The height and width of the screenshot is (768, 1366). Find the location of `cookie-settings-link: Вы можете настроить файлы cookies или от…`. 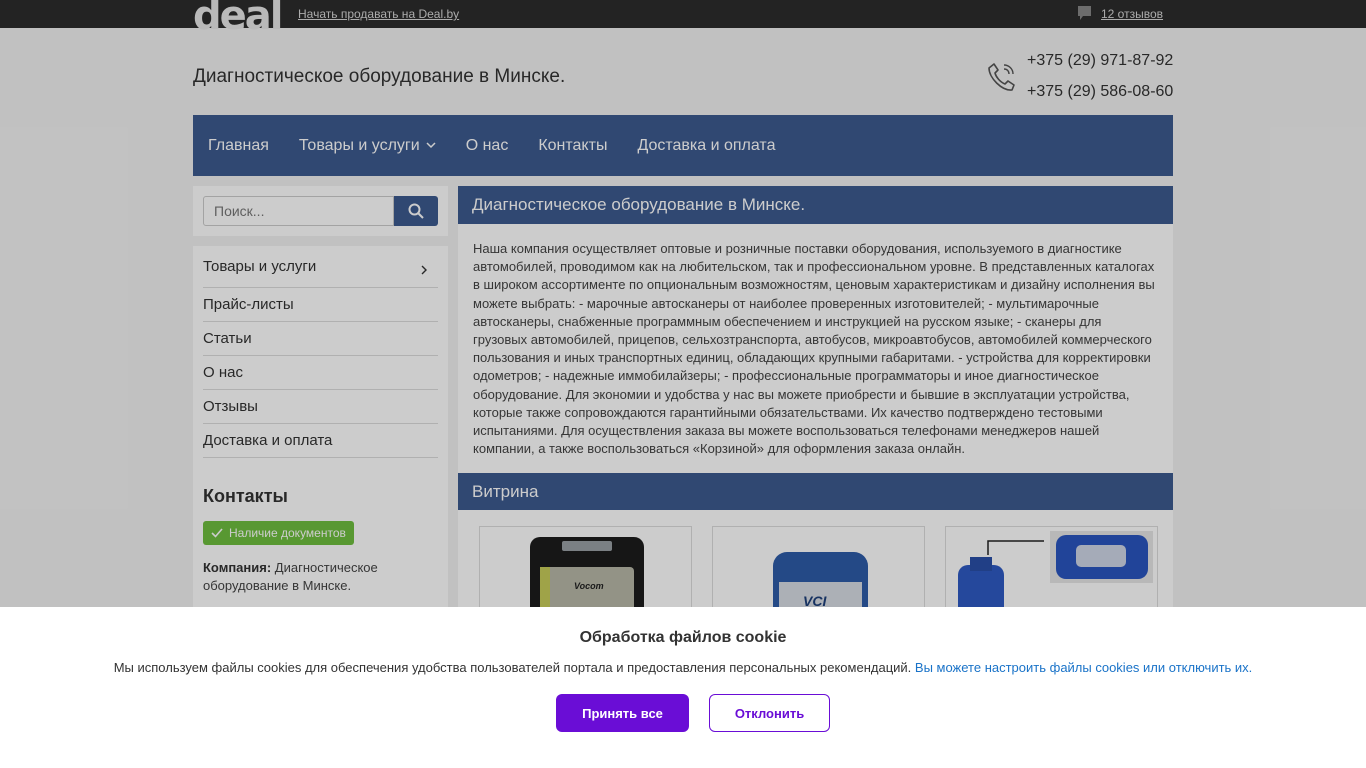

cookie-settings-link: Вы можете настроить файлы cookies или от… is located at coordinates (1083, 667).